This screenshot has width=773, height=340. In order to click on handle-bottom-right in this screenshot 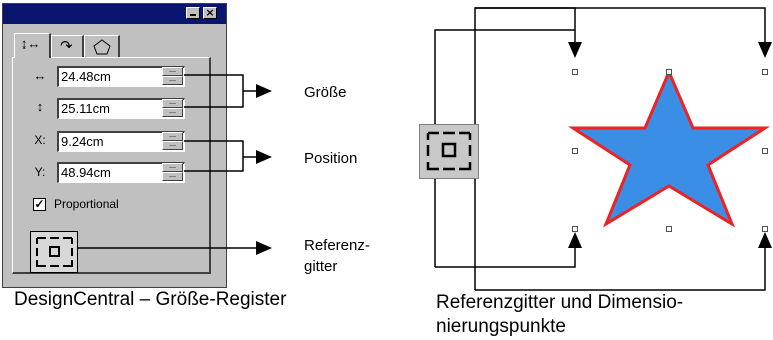, I will do `click(765, 229)`.